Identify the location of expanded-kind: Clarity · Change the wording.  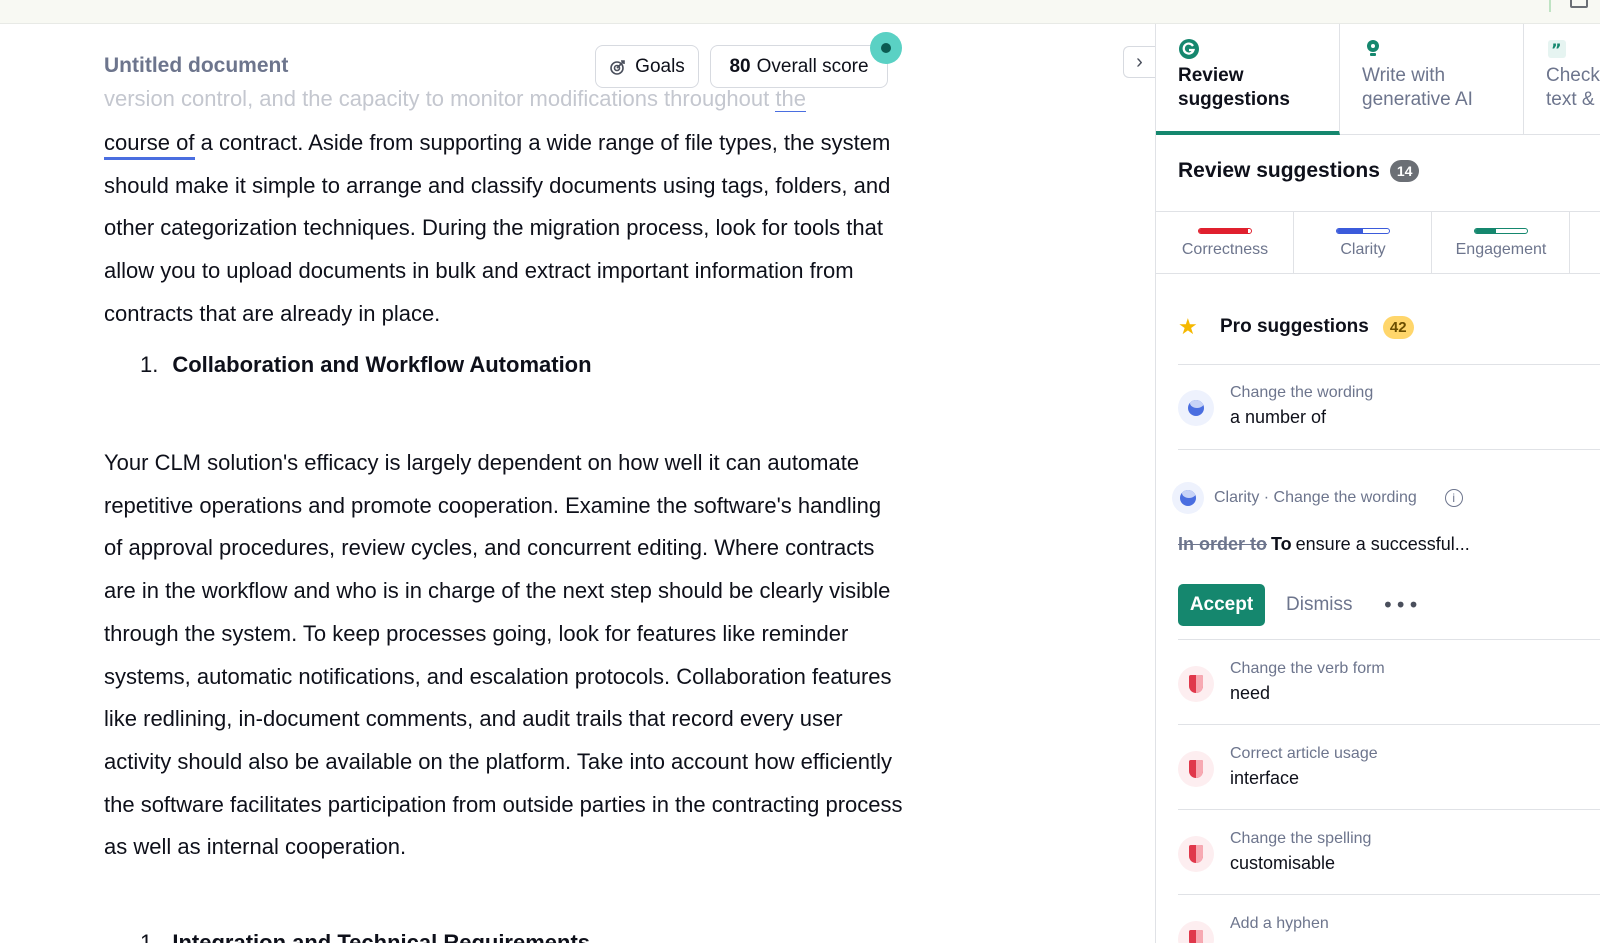
(1315, 497).